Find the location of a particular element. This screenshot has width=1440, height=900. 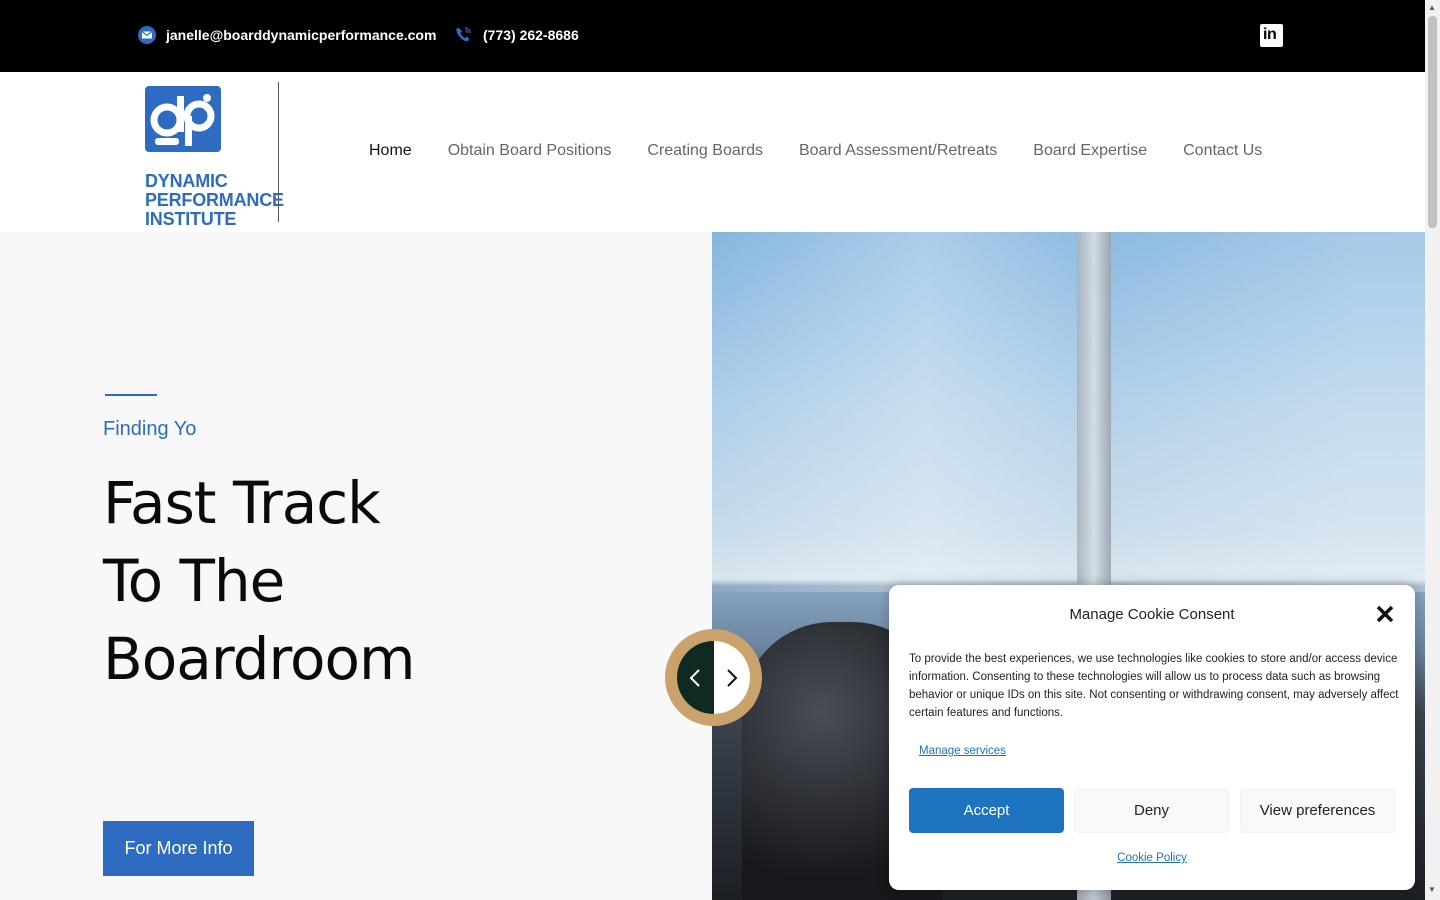

nav-item-home: Home is located at coordinates (390, 151).